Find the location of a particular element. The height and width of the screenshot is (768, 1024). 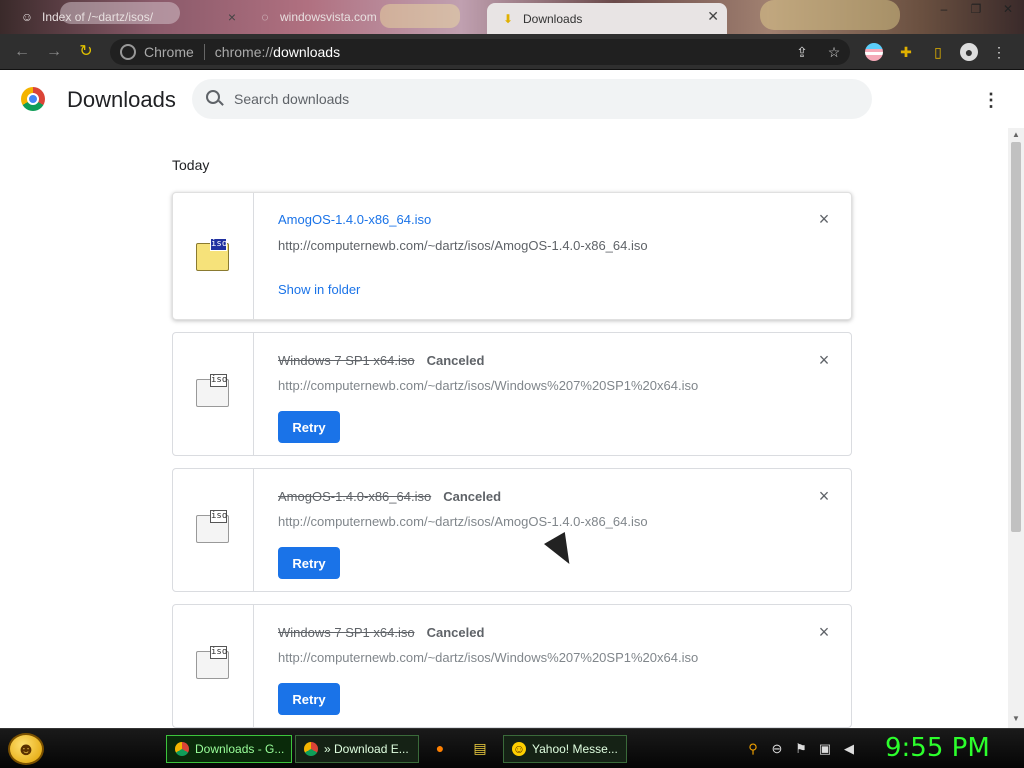

scroll-up-arrow-icon: ▲ is located at coordinates (1016, 134).